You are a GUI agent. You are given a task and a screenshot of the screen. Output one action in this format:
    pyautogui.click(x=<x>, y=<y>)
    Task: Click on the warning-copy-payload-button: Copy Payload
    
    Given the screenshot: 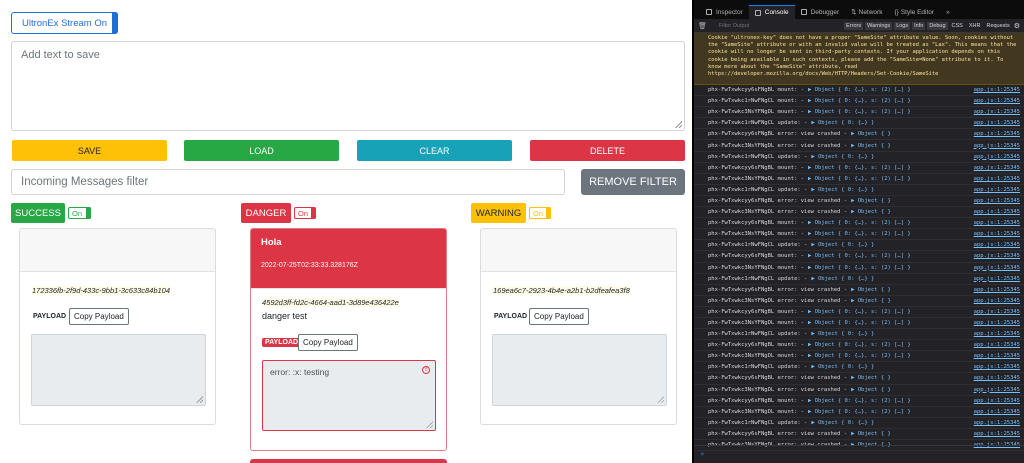 What is the action you would take?
    pyautogui.click(x=559, y=316)
    